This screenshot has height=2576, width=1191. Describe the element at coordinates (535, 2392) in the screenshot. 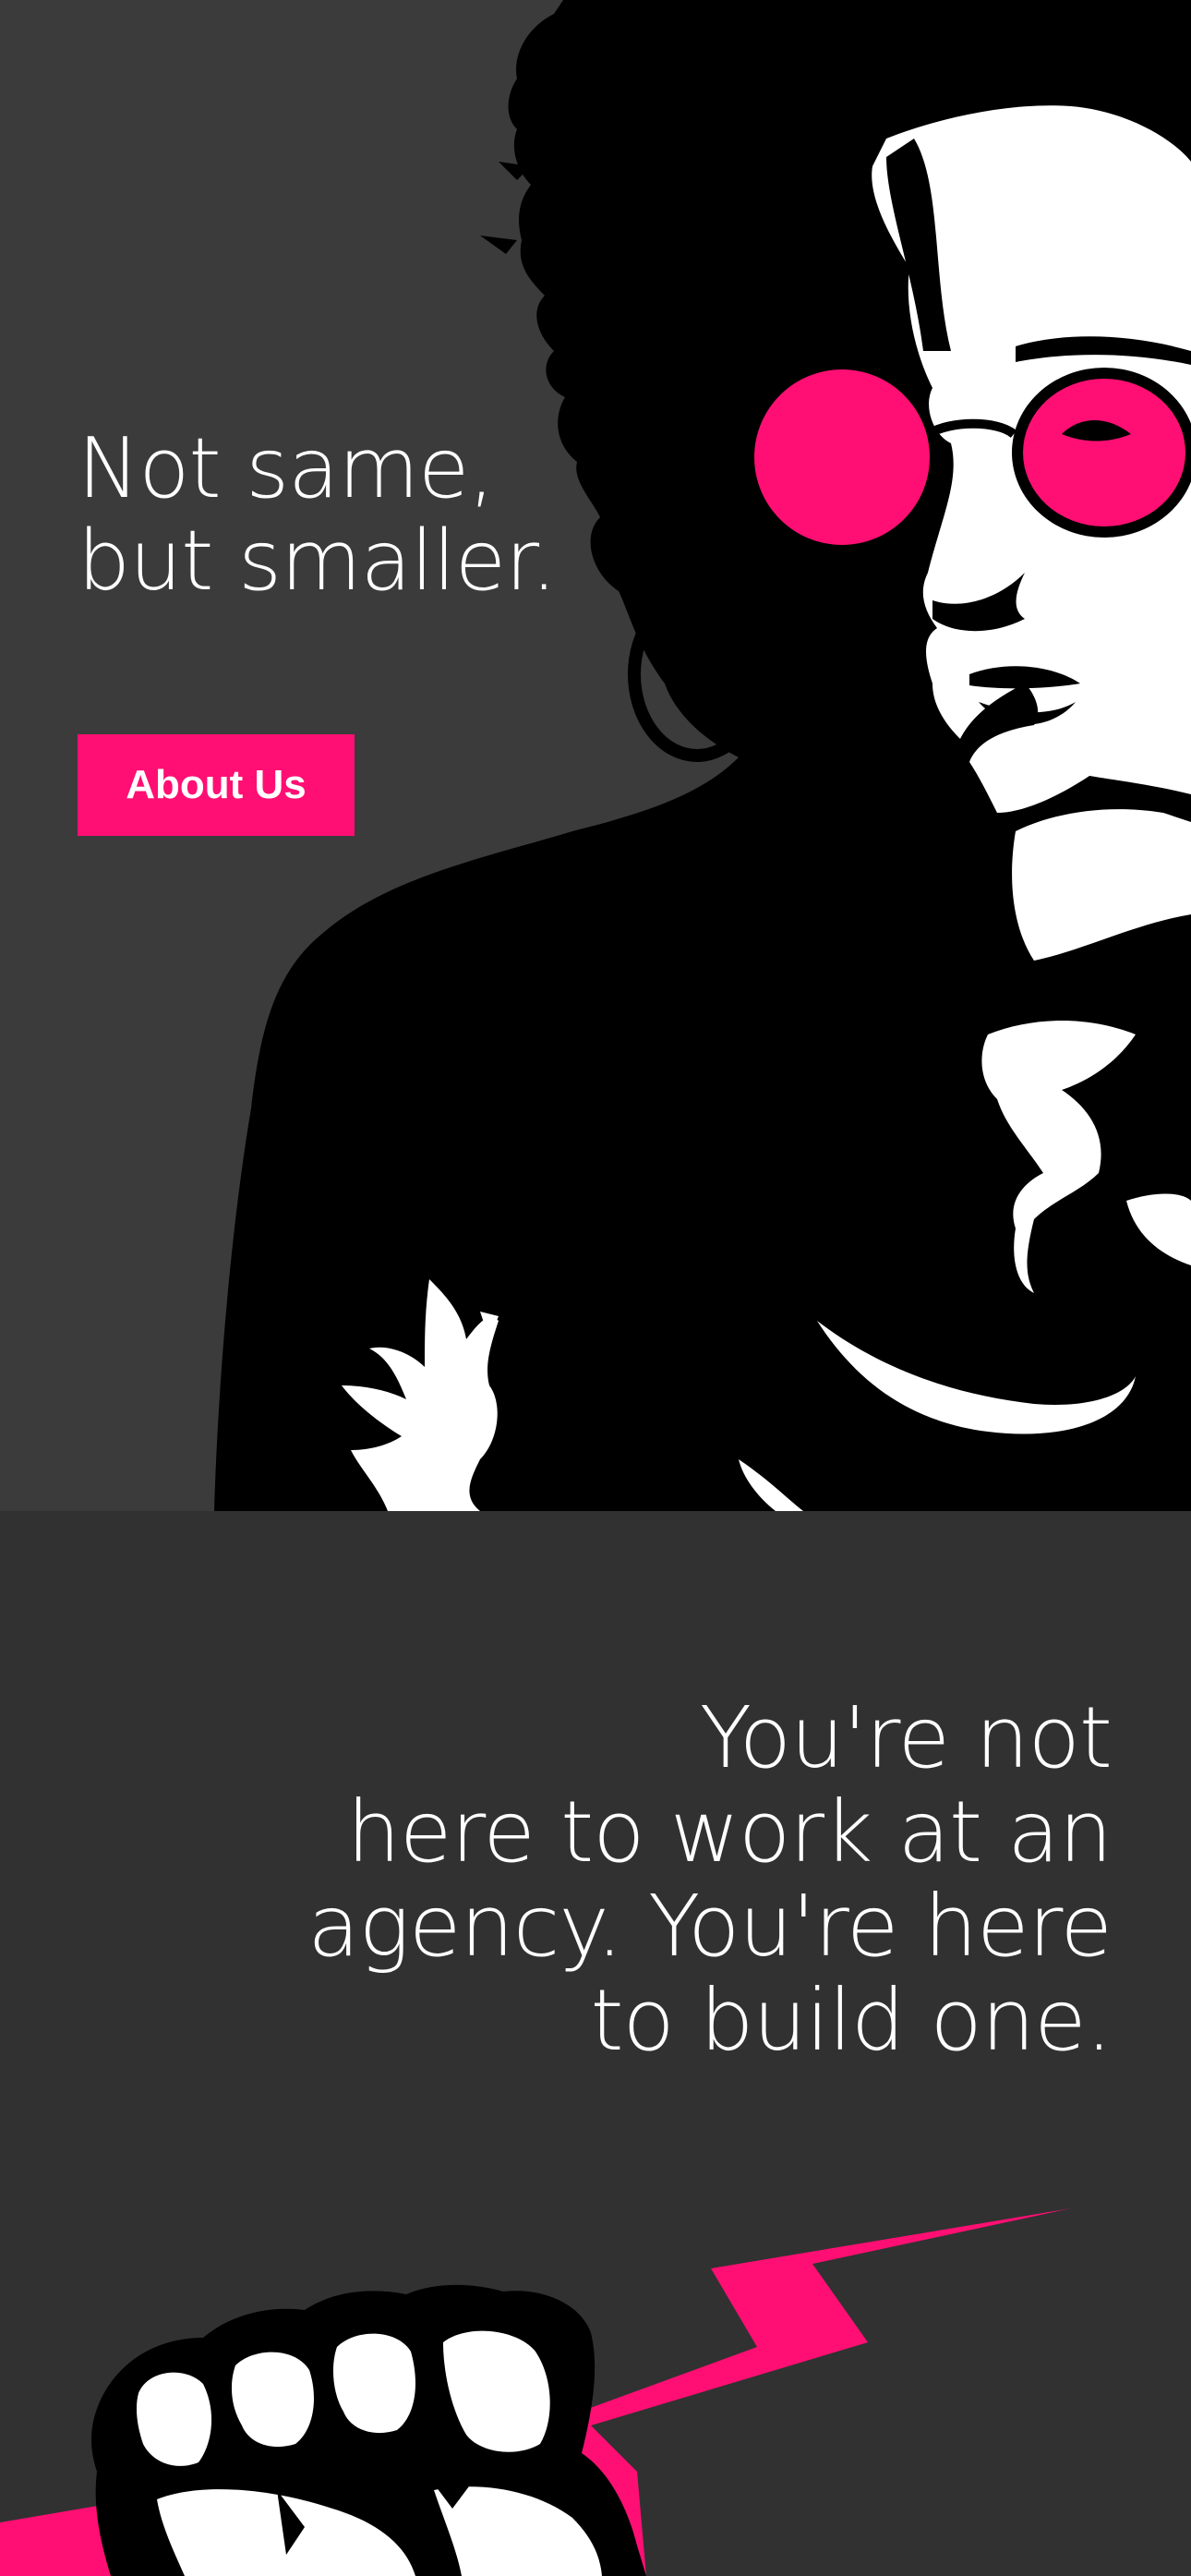

I see `fist-lightning-icon` at that location.